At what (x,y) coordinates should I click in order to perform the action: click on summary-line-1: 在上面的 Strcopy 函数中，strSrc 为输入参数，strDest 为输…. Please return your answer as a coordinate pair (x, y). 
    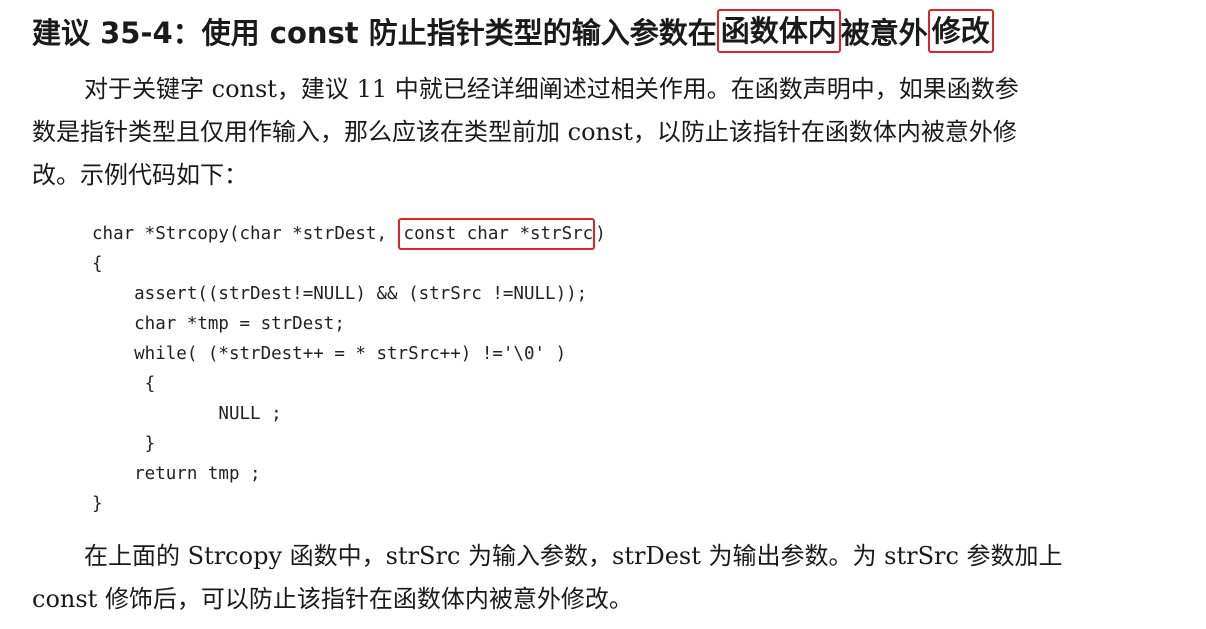
    Looking at the image, I should click on (573, 556).